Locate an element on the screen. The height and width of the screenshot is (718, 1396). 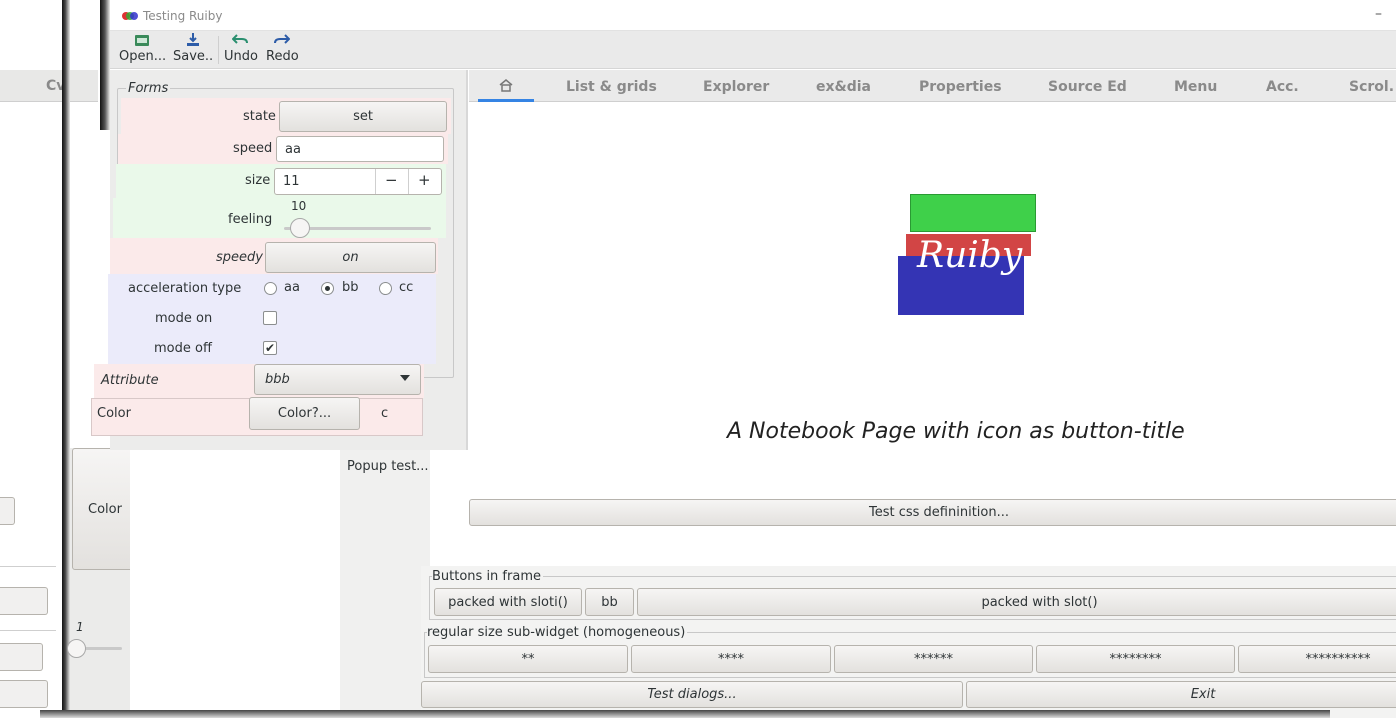
mode-off-label: mode off is located at coordinates (183, 348).